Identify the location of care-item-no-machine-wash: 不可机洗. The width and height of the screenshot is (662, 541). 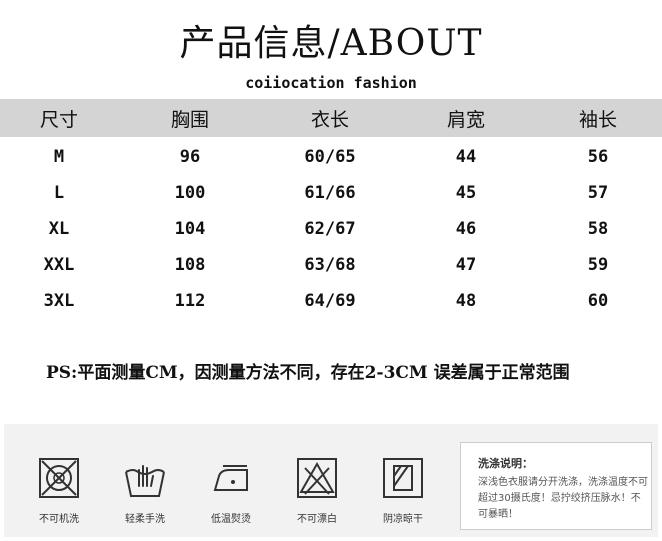
(59, 490).